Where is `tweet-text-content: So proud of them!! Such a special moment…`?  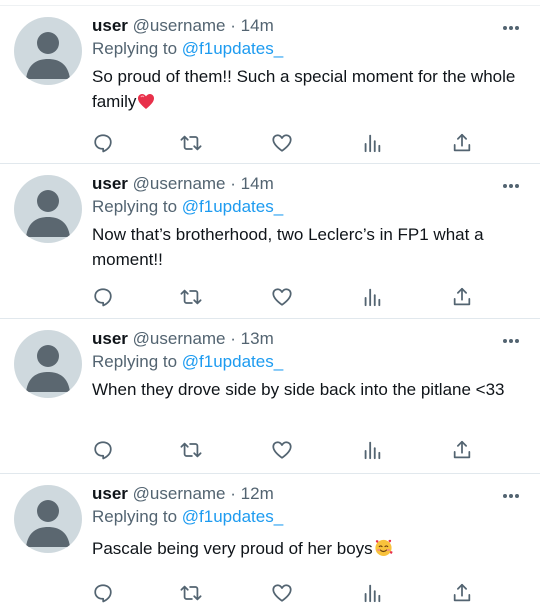
tweet-text-content: So proud of them!! Such a special moment… is located at coordinates (304, 89).